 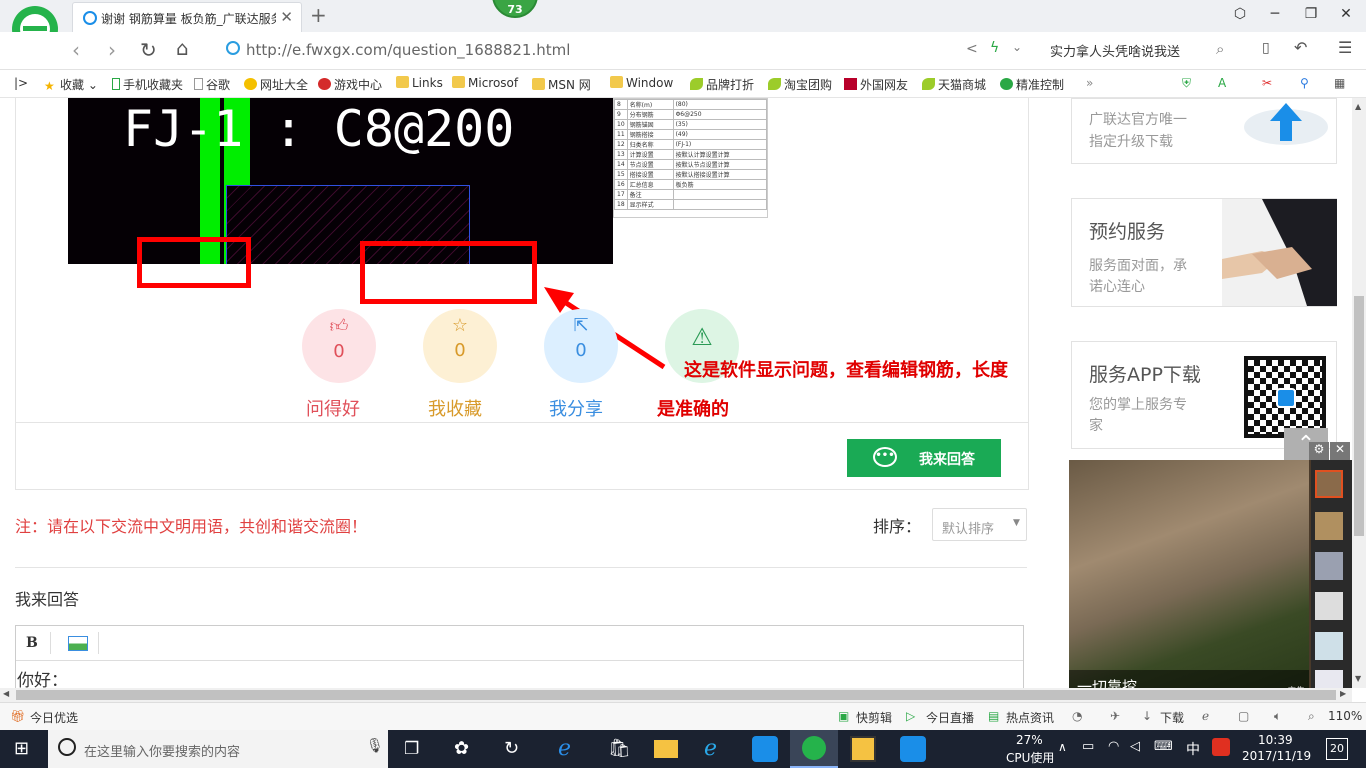 I want to click on chevron-down-icon: ⌄, so click(x=1017, y=47).